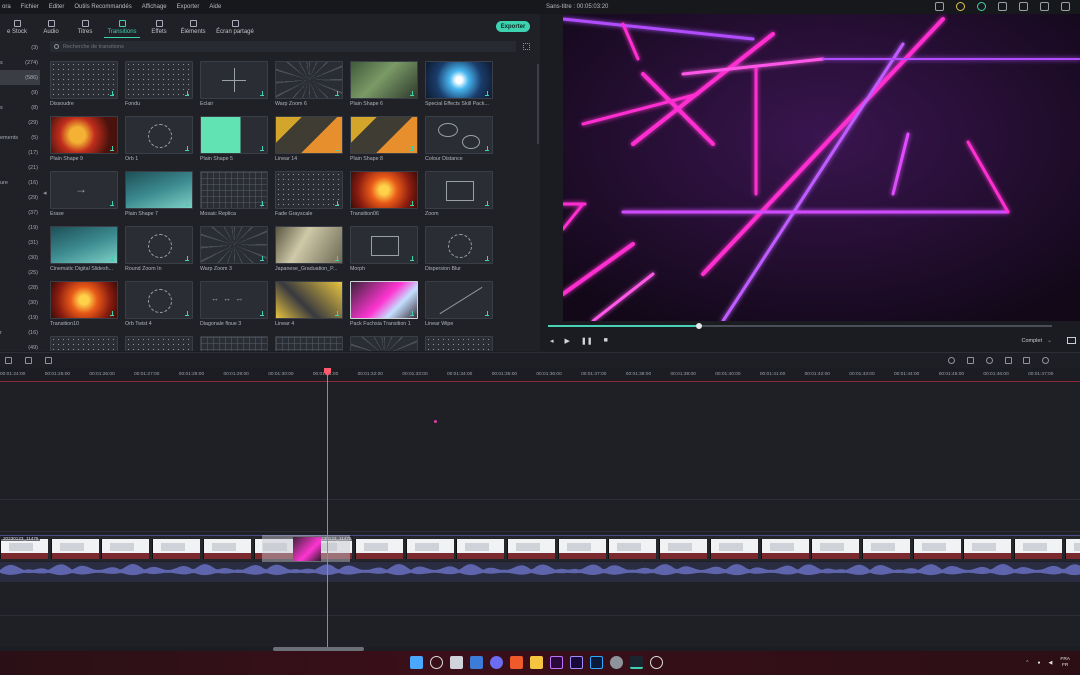 The width and height of the screenshot is (1080, 675). Describe the element at coordinates (800, 326) in the screenshot. I see `playback-scrubber` at that location.